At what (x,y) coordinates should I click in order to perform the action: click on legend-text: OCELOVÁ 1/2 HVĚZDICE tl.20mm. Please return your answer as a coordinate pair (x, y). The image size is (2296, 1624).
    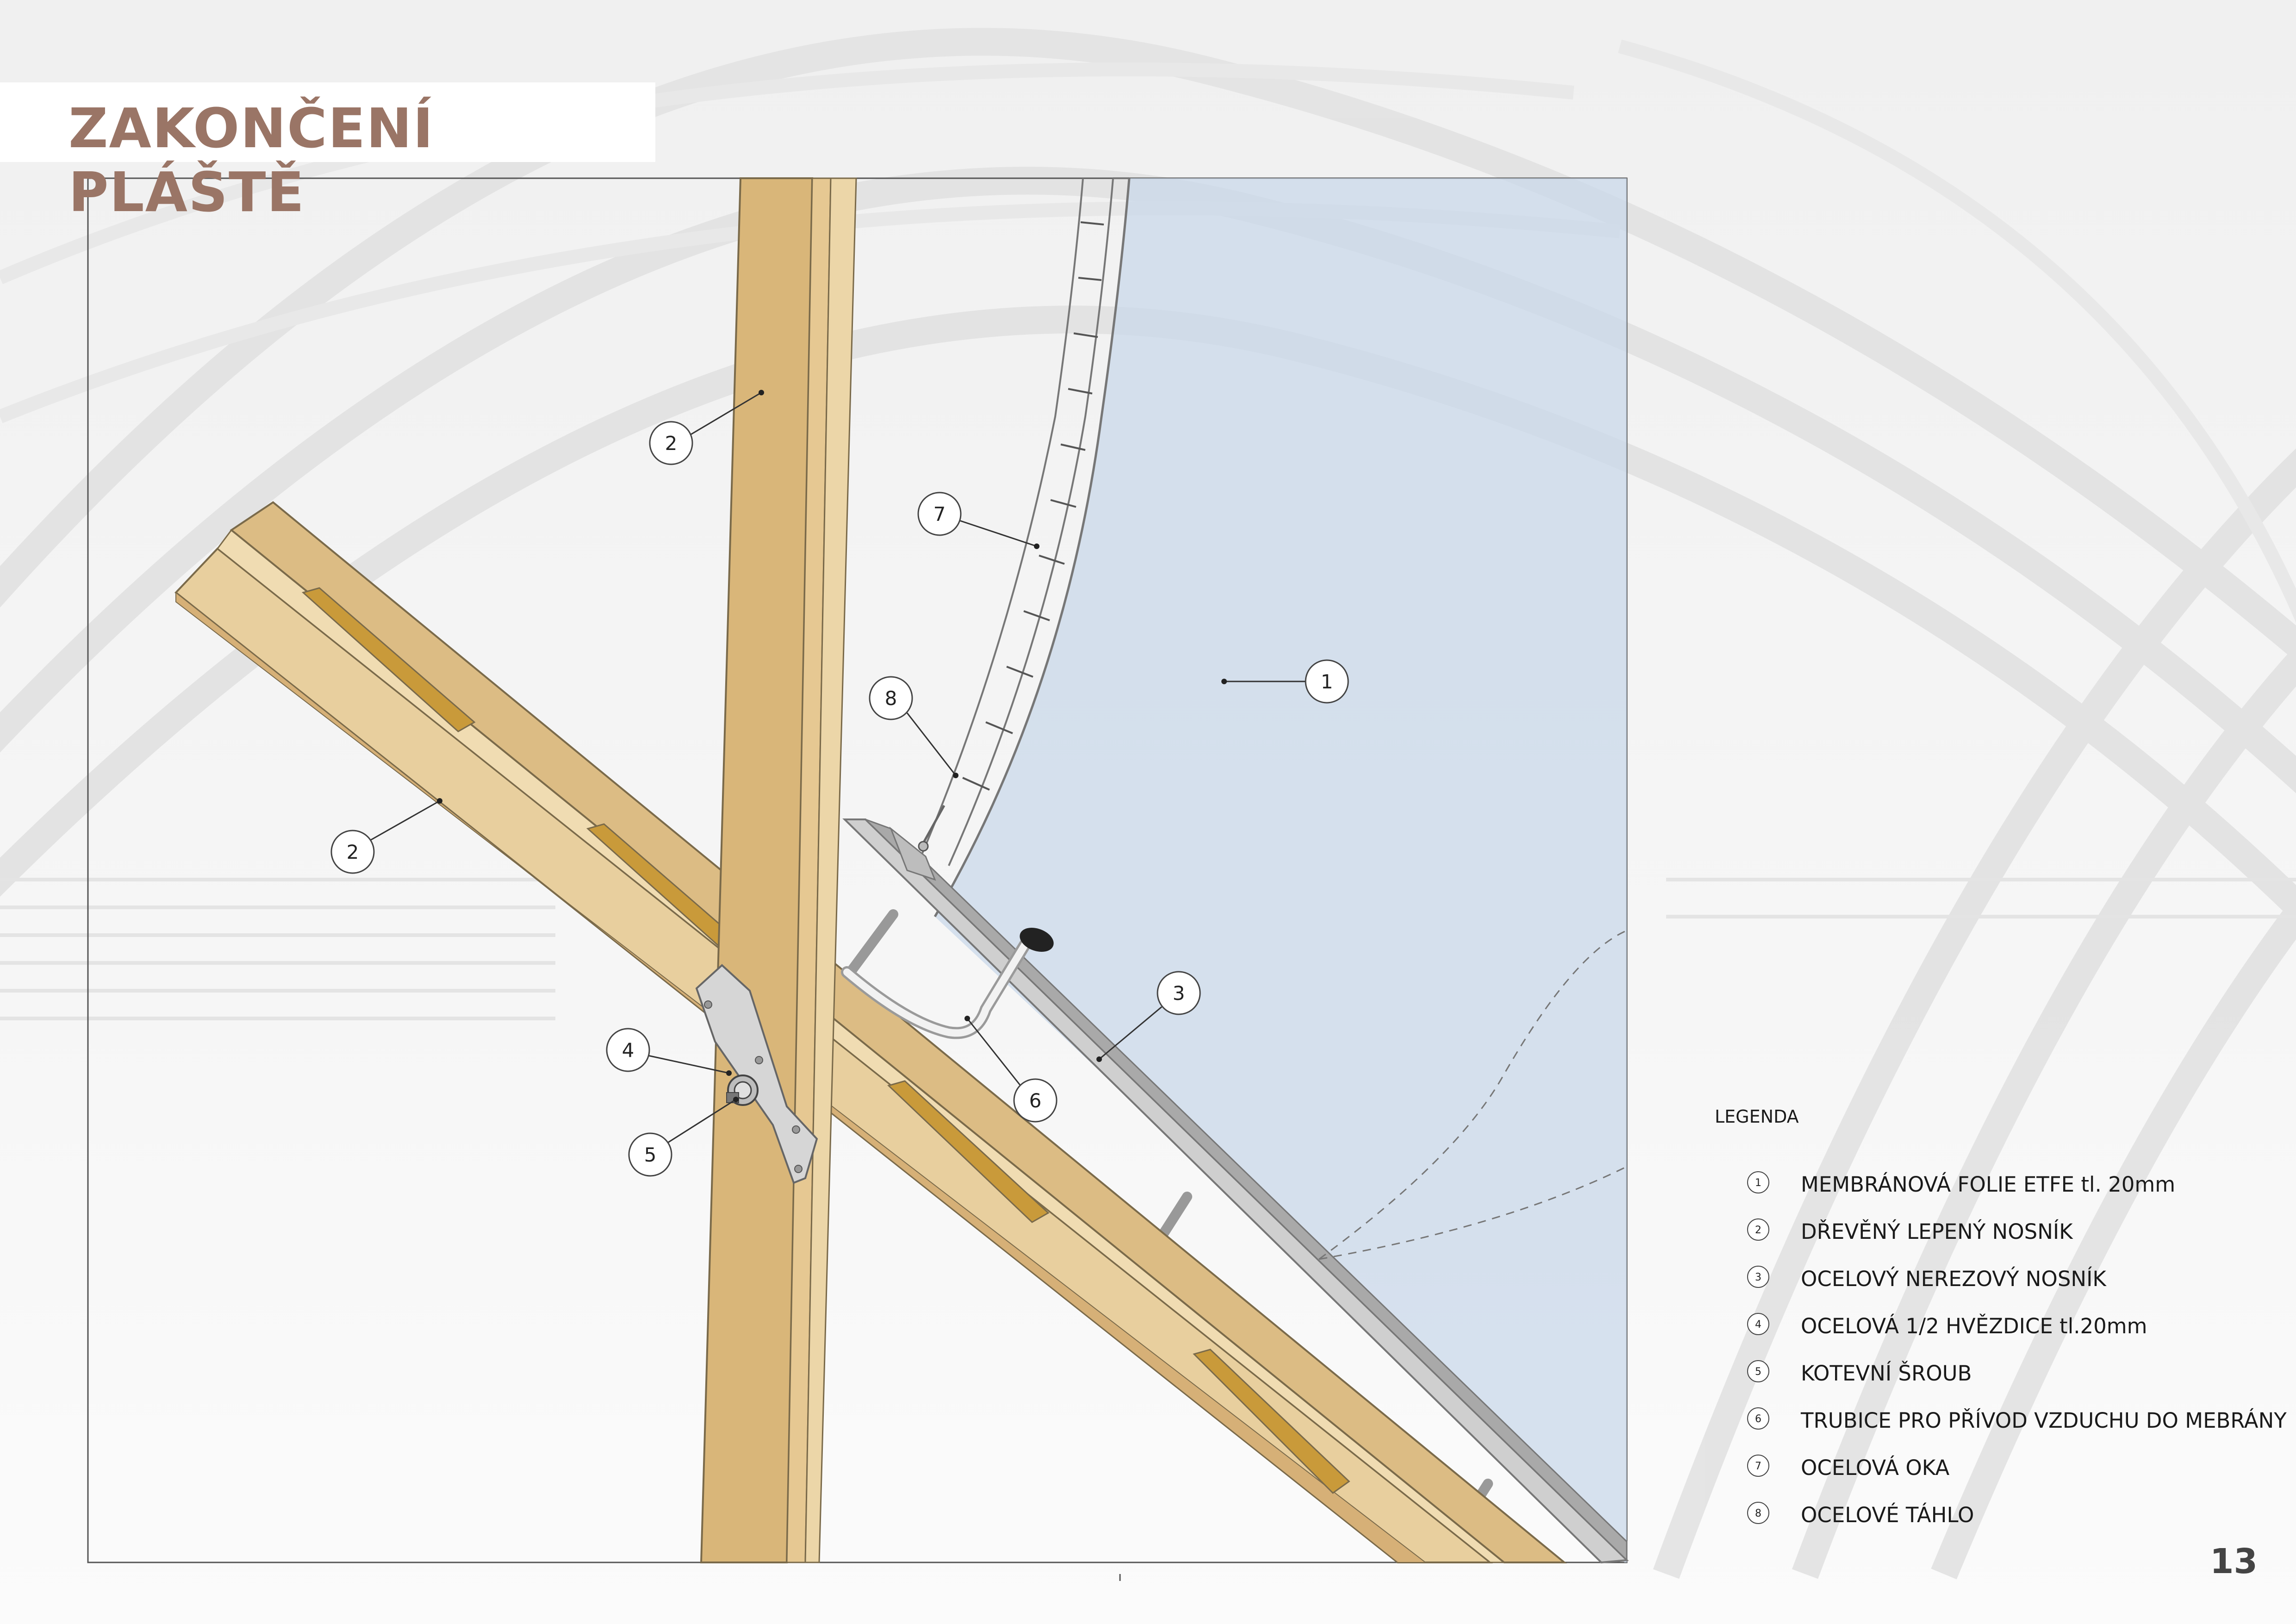
    Looking at the image, I should click on (1974, 1326).